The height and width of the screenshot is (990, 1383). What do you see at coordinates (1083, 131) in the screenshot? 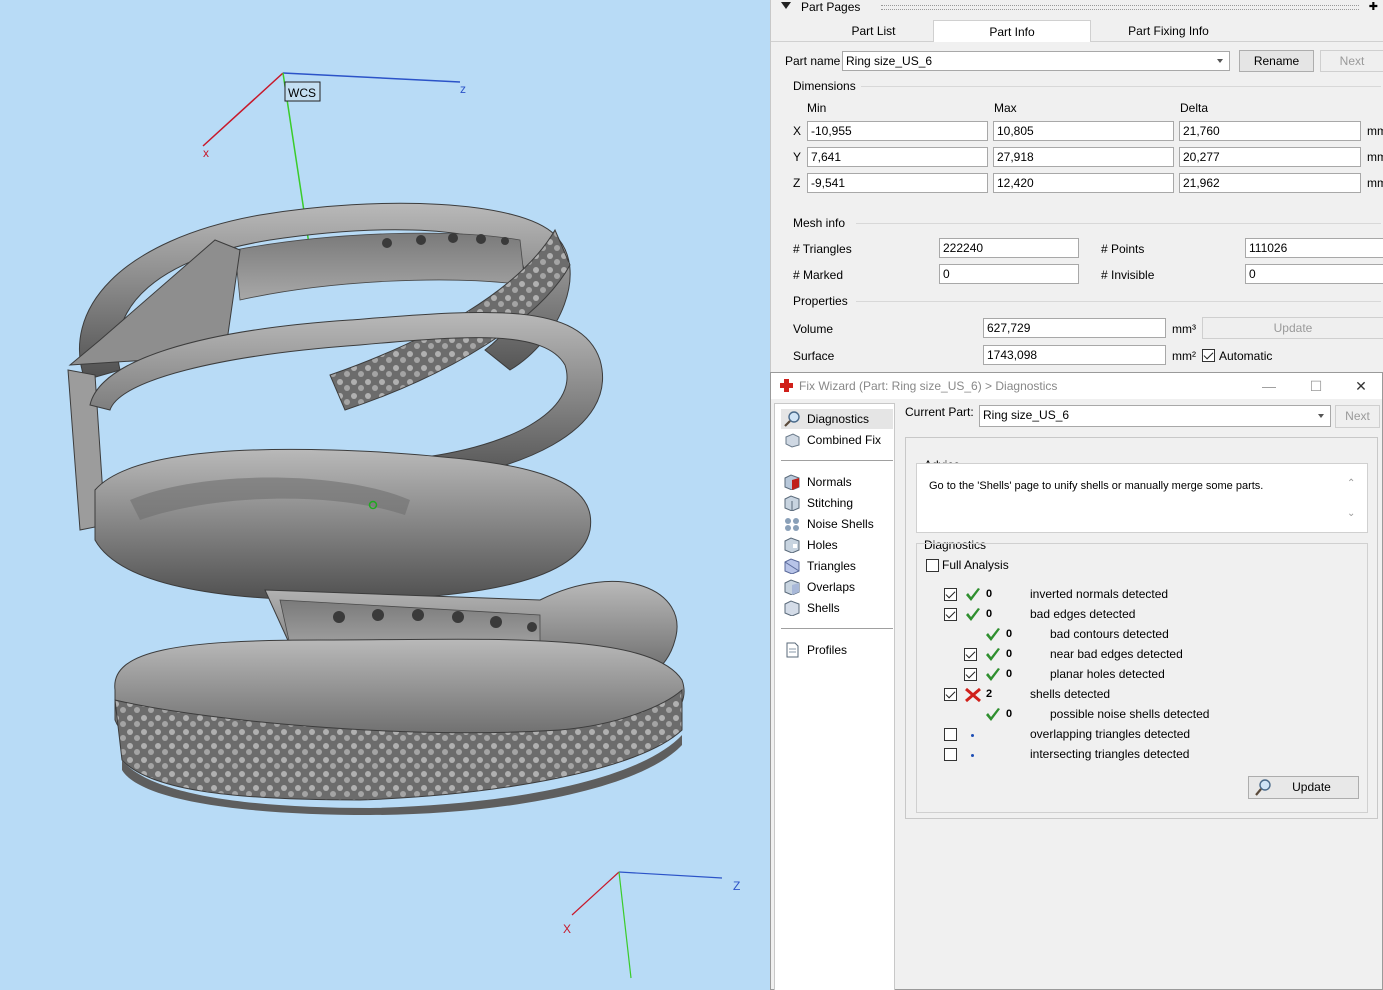
I see `x-max-field: 10,805` at bounding box center [1083, 131].